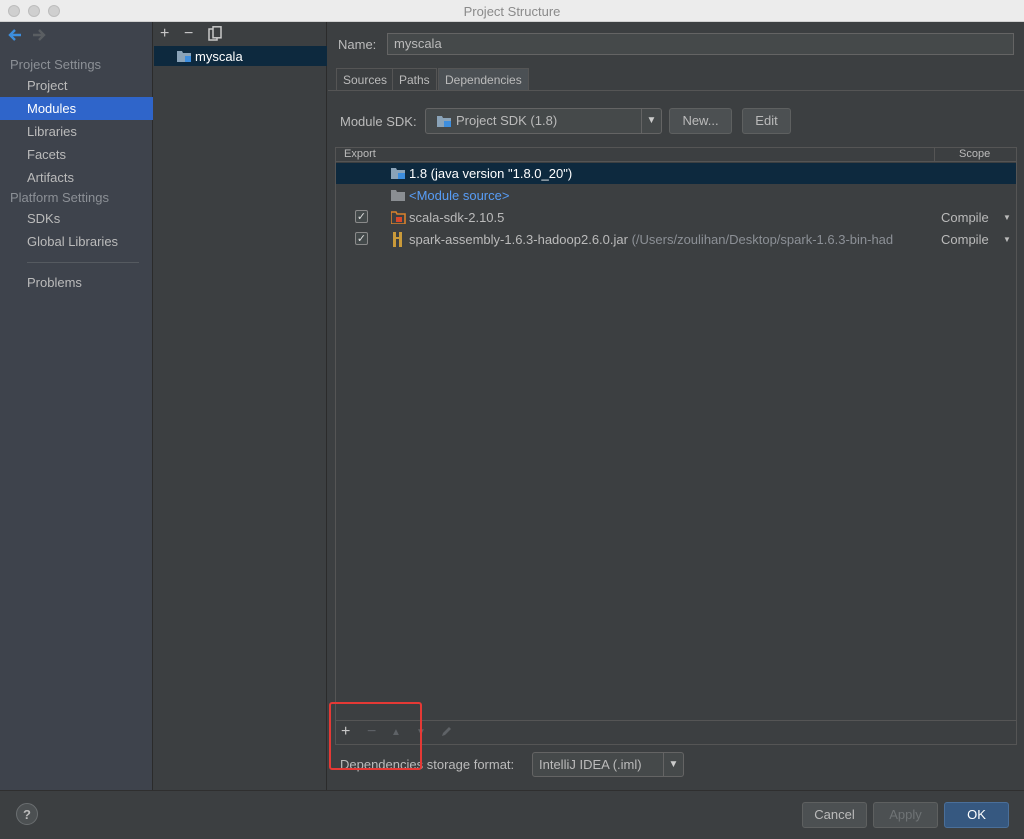 The image size is (1024, 839). What do you see at coordinates (974, 154) in the screenshot?
I see `col-scope-header: Scope` at bounding box center [974, 154].